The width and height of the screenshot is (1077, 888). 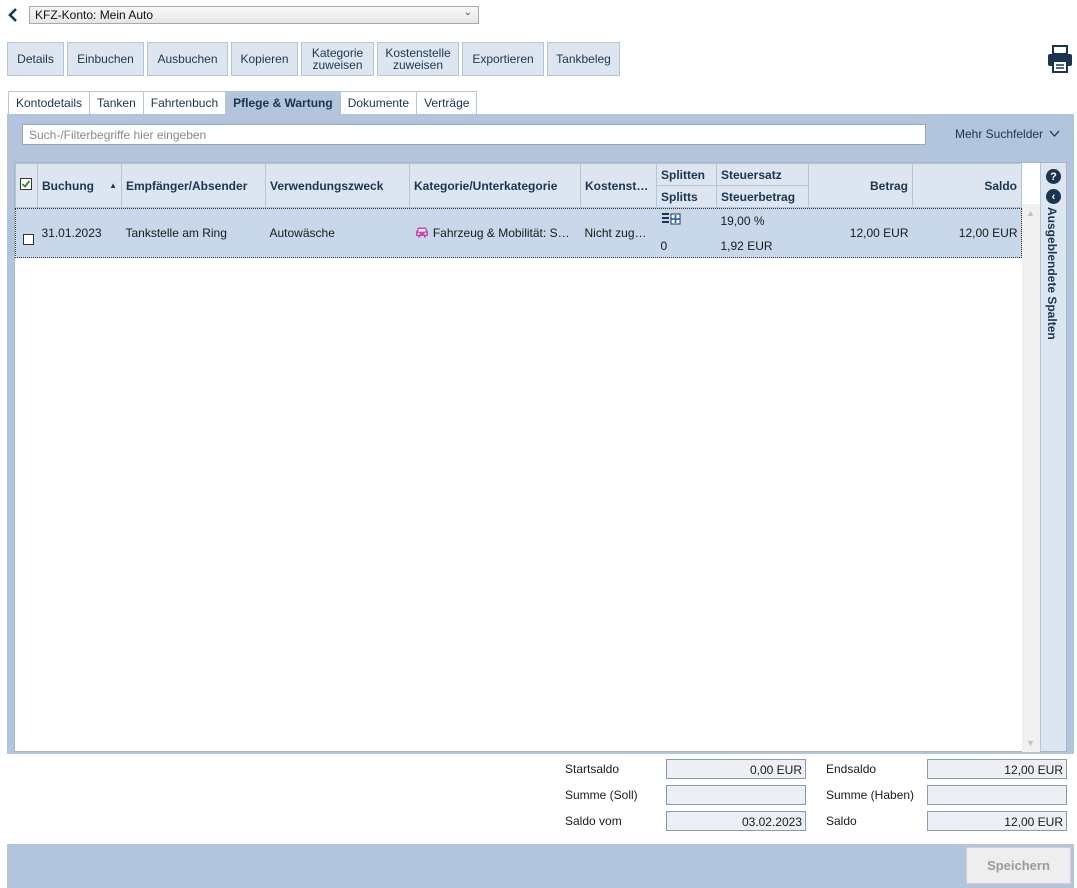 I want to click on col-empfaenger: Empfänger/Absender, so click(x=193, y=185).